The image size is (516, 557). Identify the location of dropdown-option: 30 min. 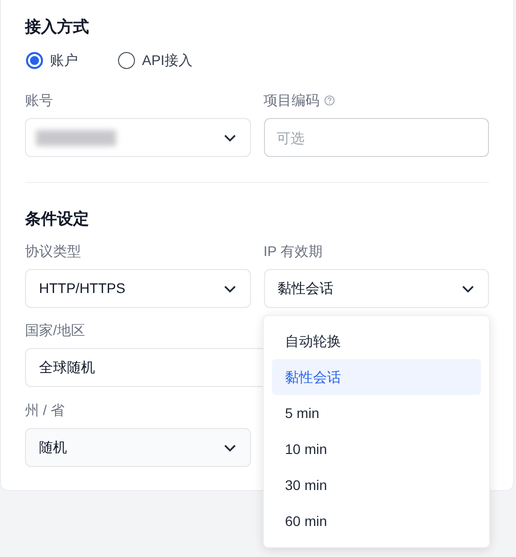
(376, 485).